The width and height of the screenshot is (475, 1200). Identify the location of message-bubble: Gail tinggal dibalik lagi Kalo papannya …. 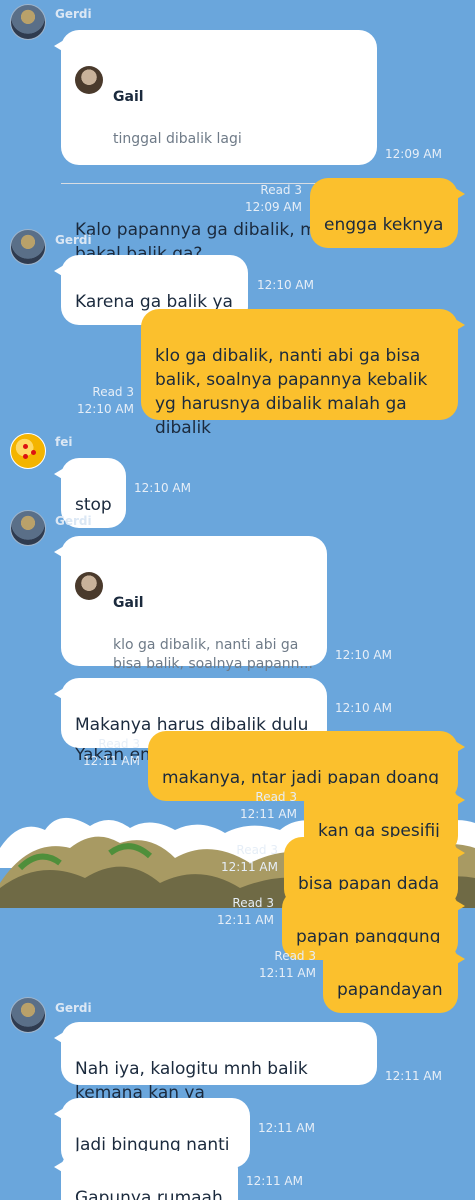
(215, 147).